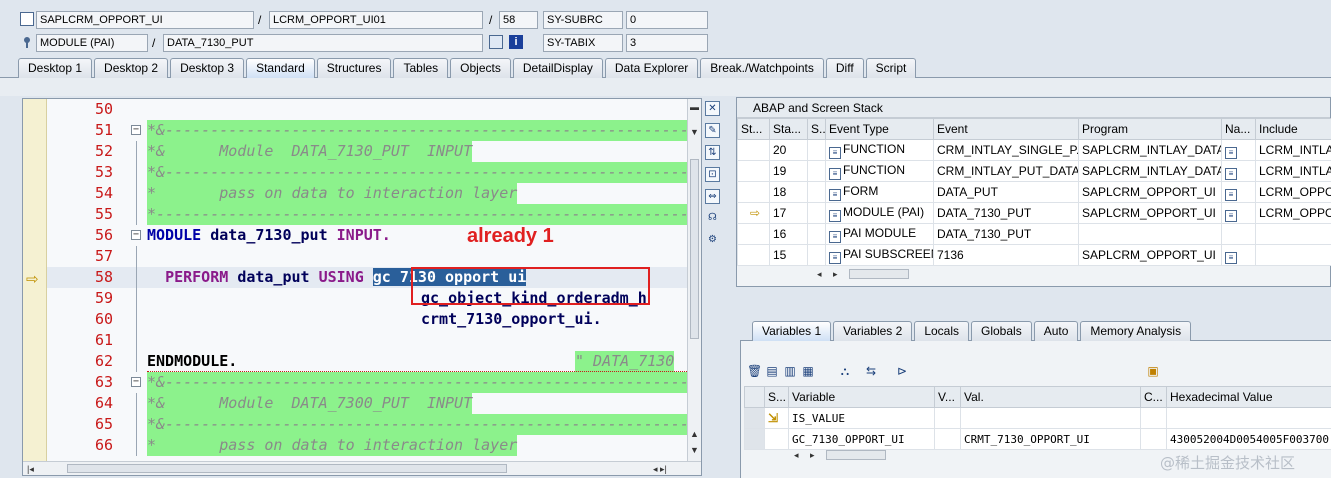 This screenshot has height=478, width=1331. I want to click on code-line: 66 * pass on data to interaction layer, so click(368, 445).